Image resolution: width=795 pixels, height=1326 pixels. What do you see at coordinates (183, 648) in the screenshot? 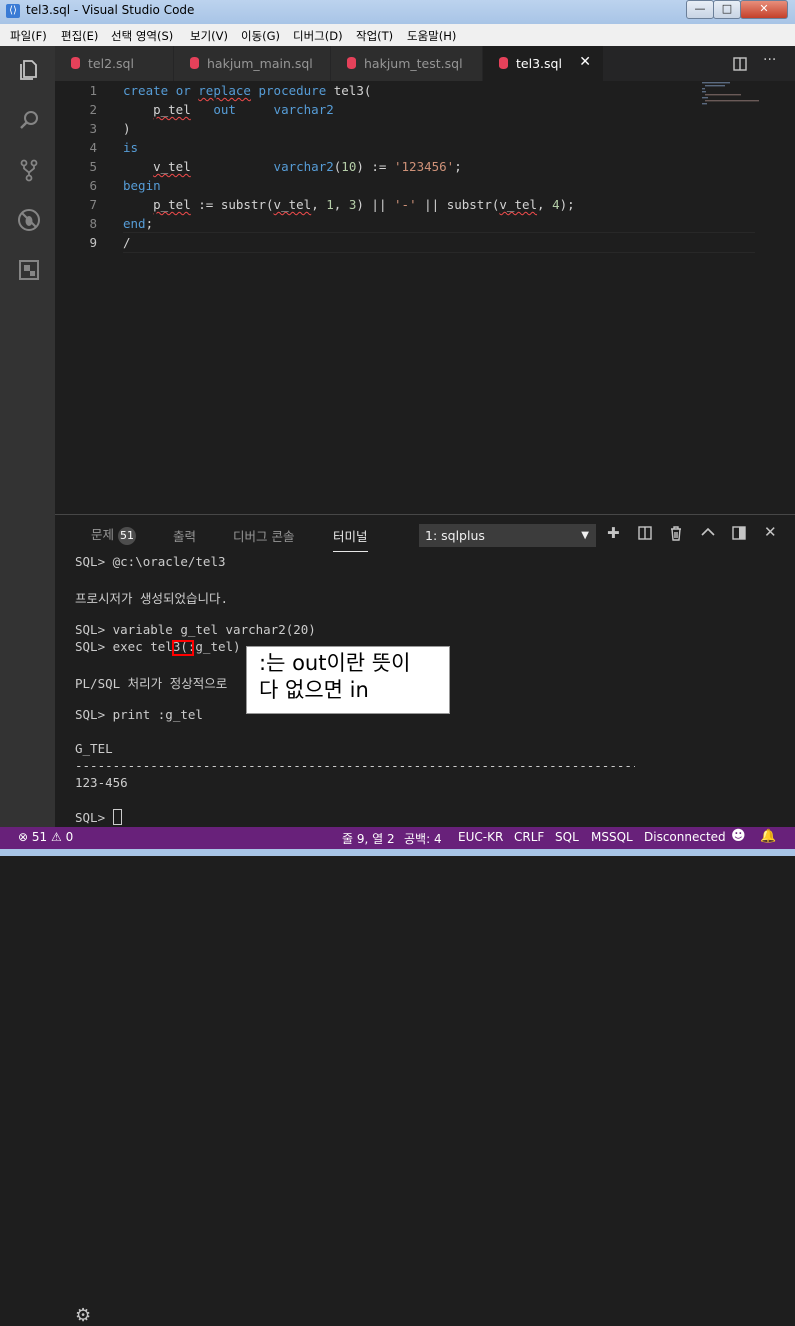
I see `highlight-box` at bounding box center [183, 648].